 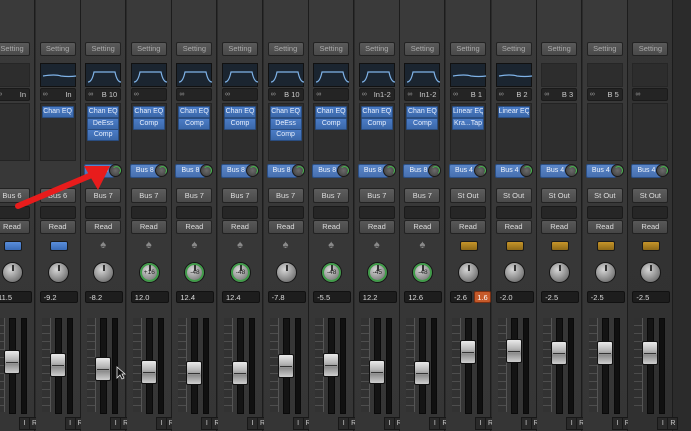 I want to click on input-slot: ∞ In1-2, so click(x=376, y=94).